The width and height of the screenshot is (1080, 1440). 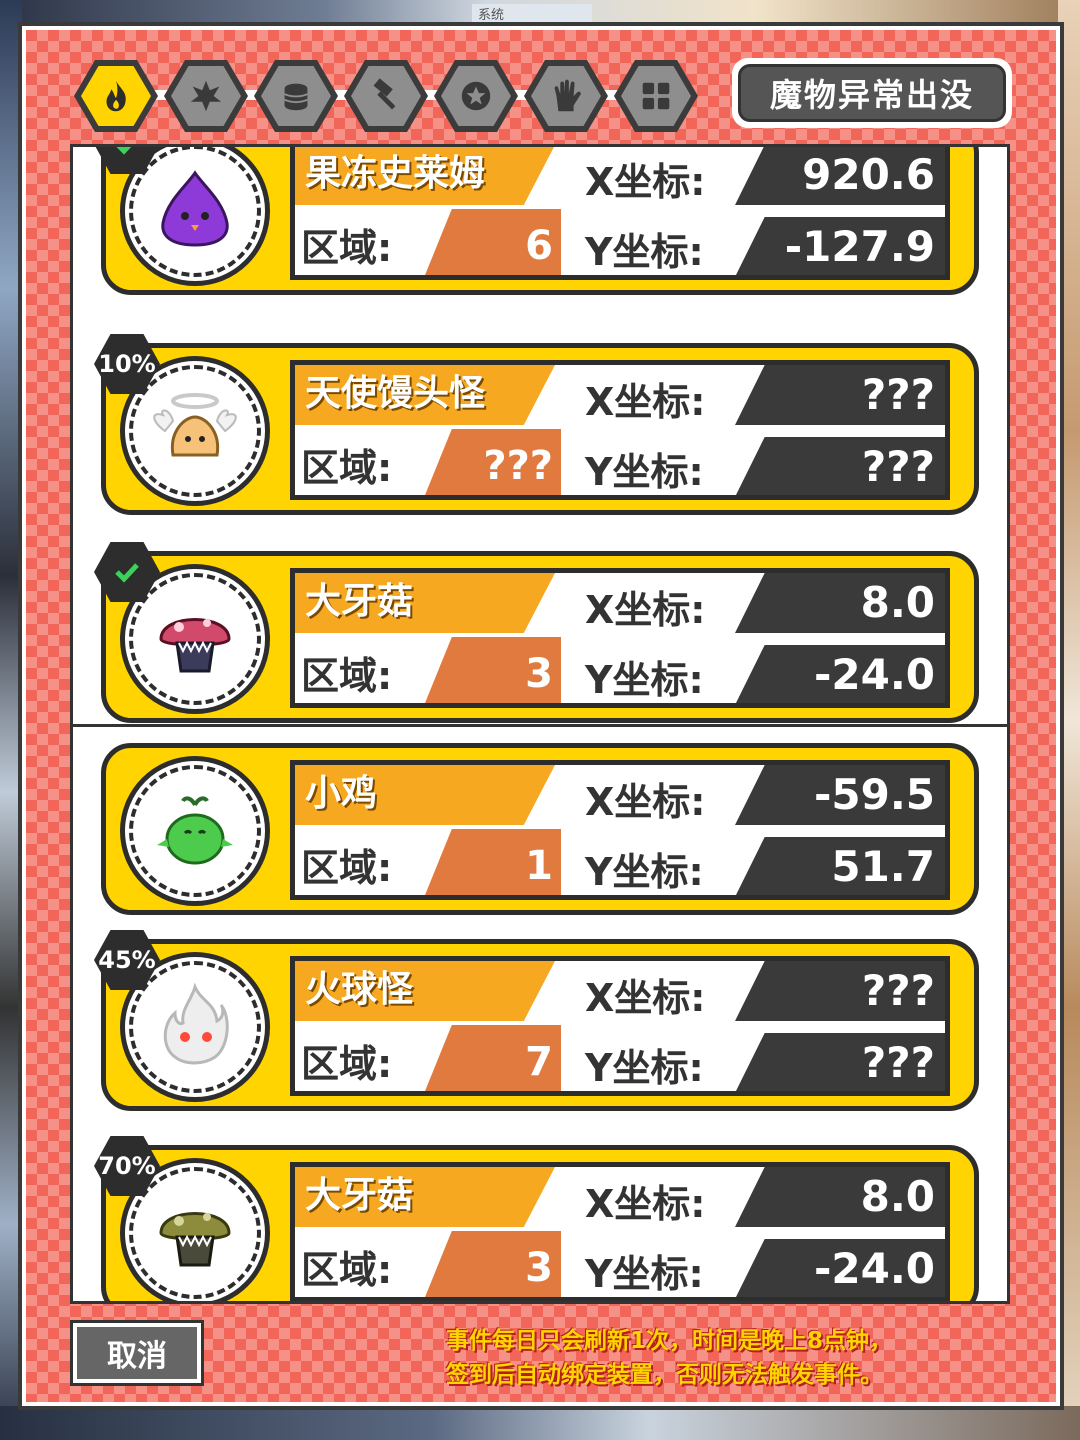 I want to click on hammer-icon, so click(x=384, y=94).